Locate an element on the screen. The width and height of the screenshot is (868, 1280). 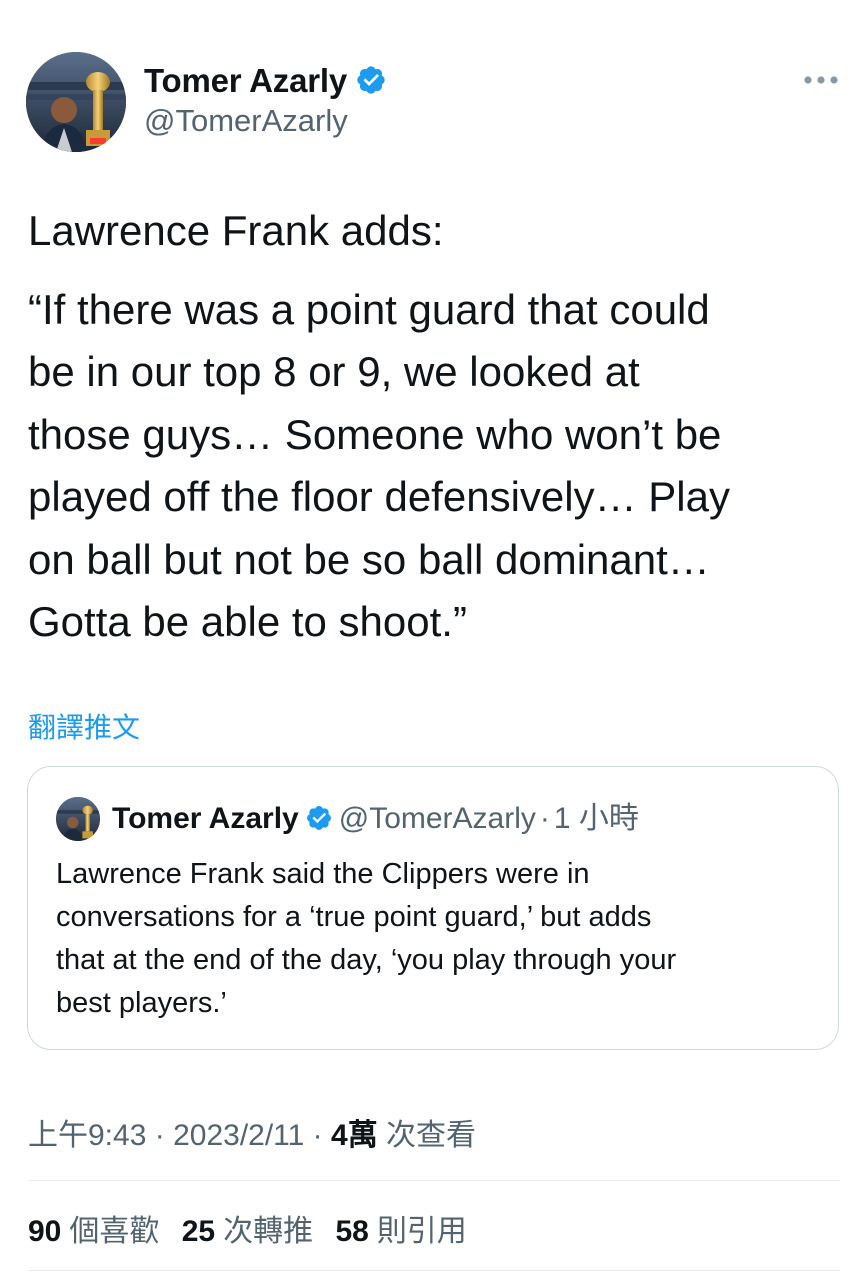
tweet-text-line: be in our top 8 or 9, we looked at is located at coordinates (334, 371).